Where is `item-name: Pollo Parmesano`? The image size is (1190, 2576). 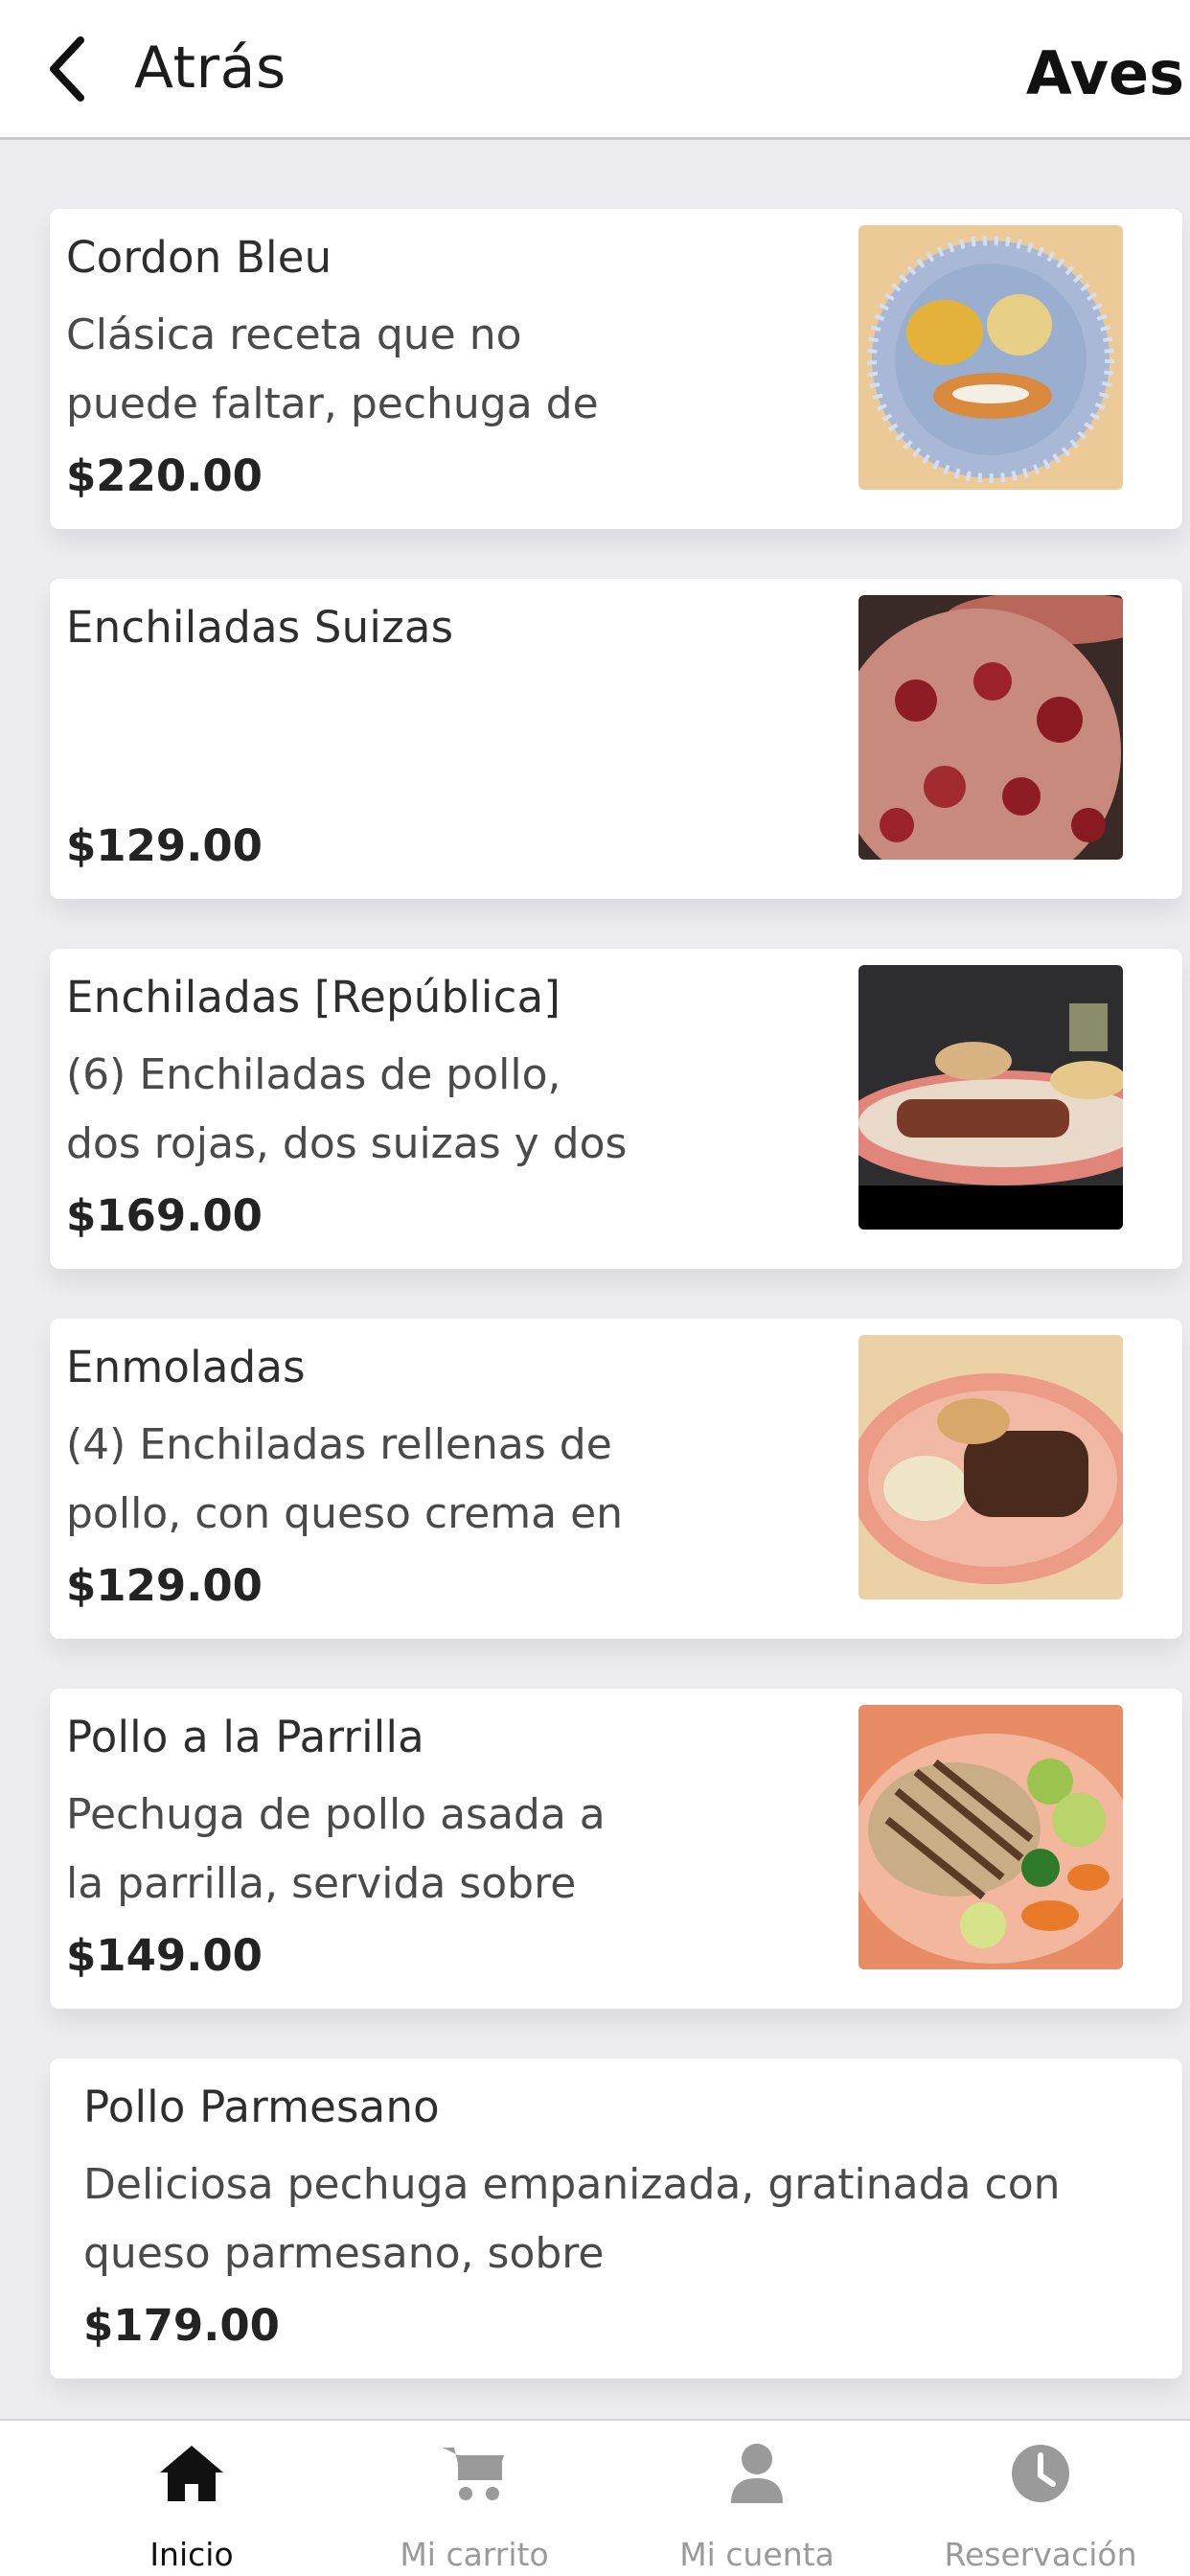
item-name: Pollo Parmesano is located at coordinates (262, 2107).